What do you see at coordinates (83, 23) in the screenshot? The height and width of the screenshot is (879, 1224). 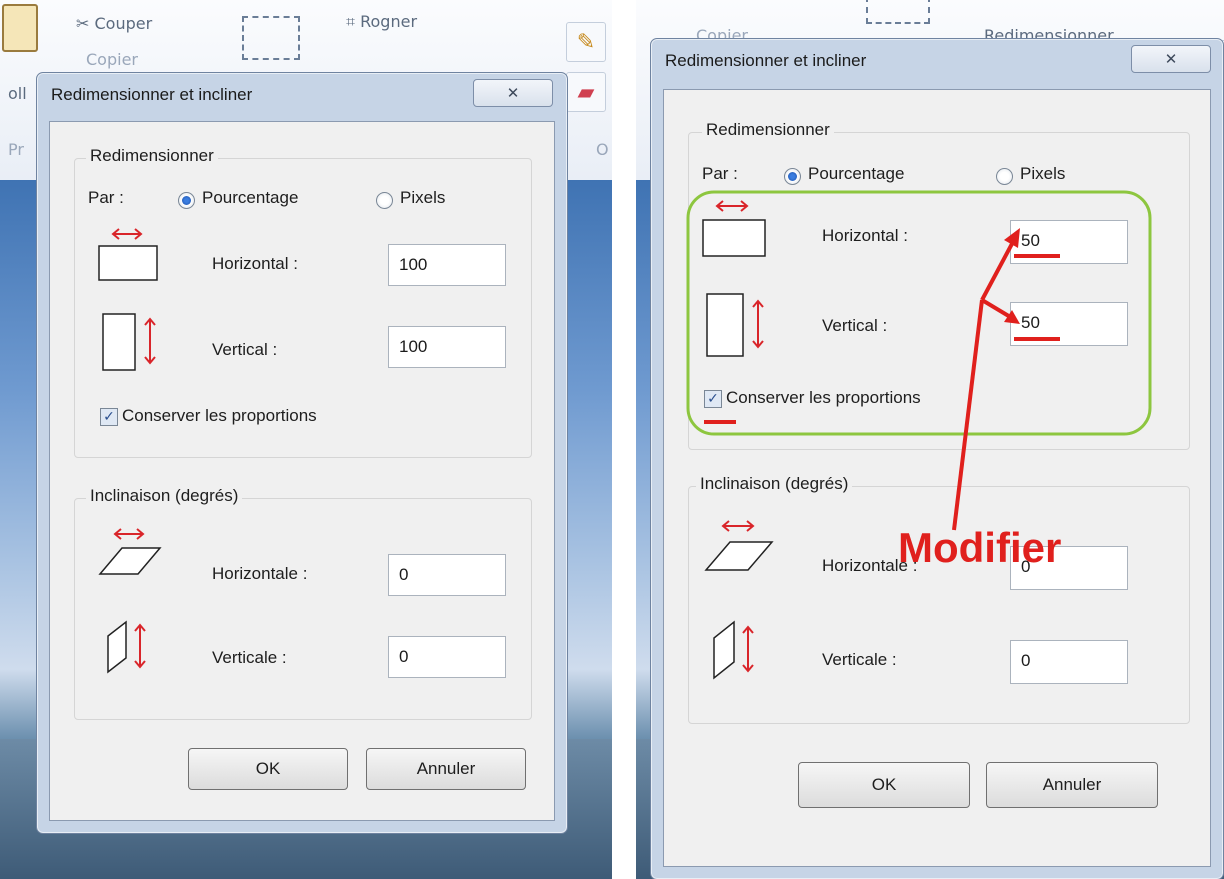 I see `scissors-icon: ✂` at bounding box center [83, 23].